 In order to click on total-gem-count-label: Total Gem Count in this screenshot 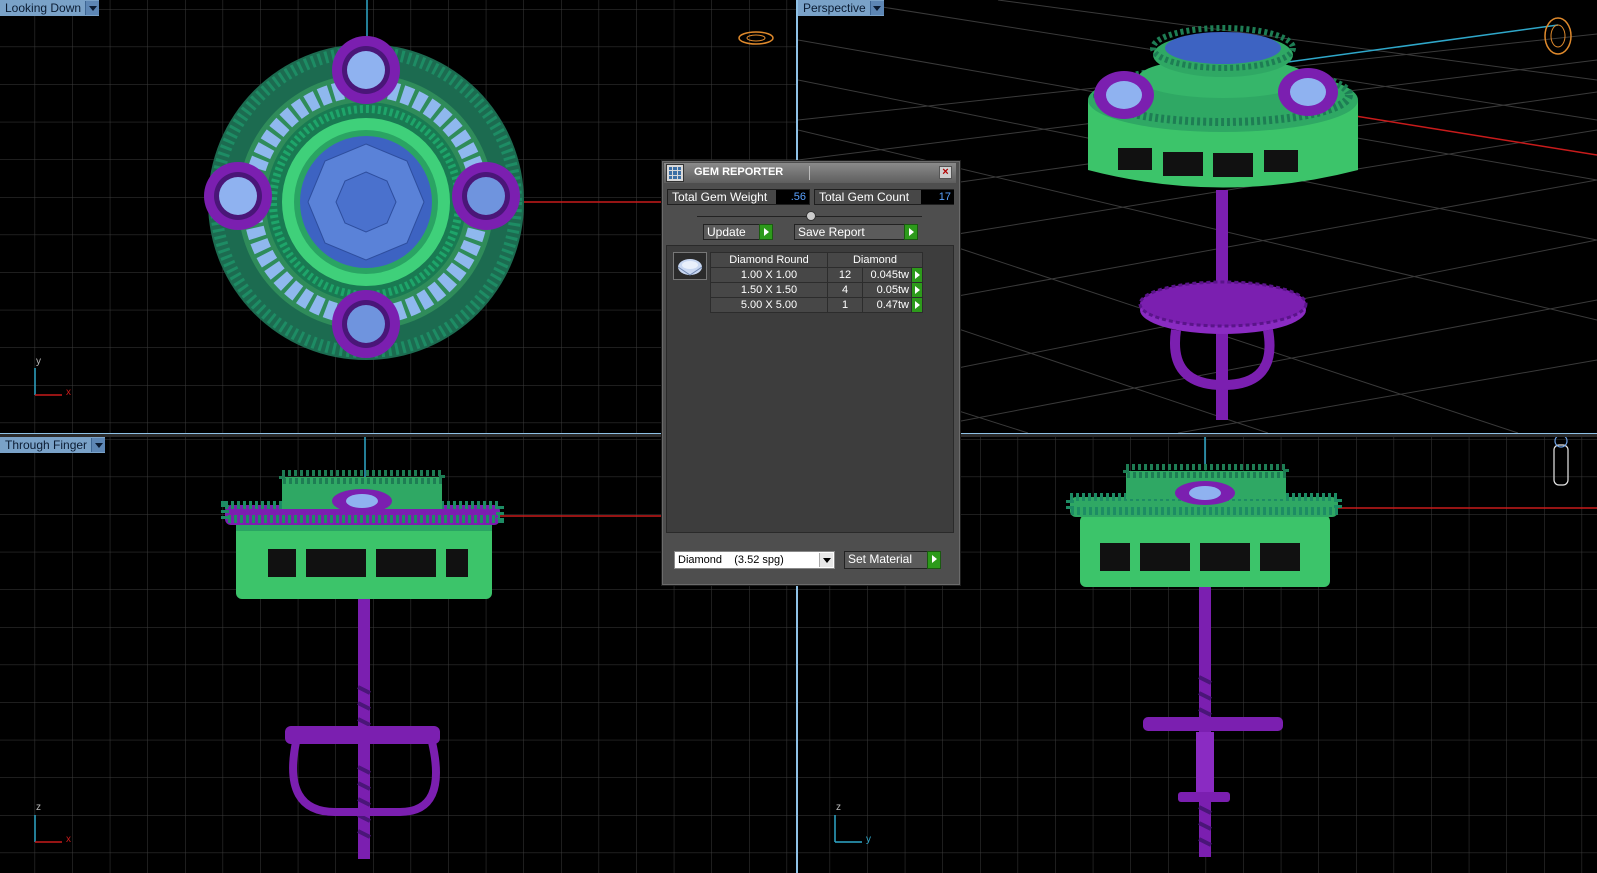, I will do `click(864, 197)`.